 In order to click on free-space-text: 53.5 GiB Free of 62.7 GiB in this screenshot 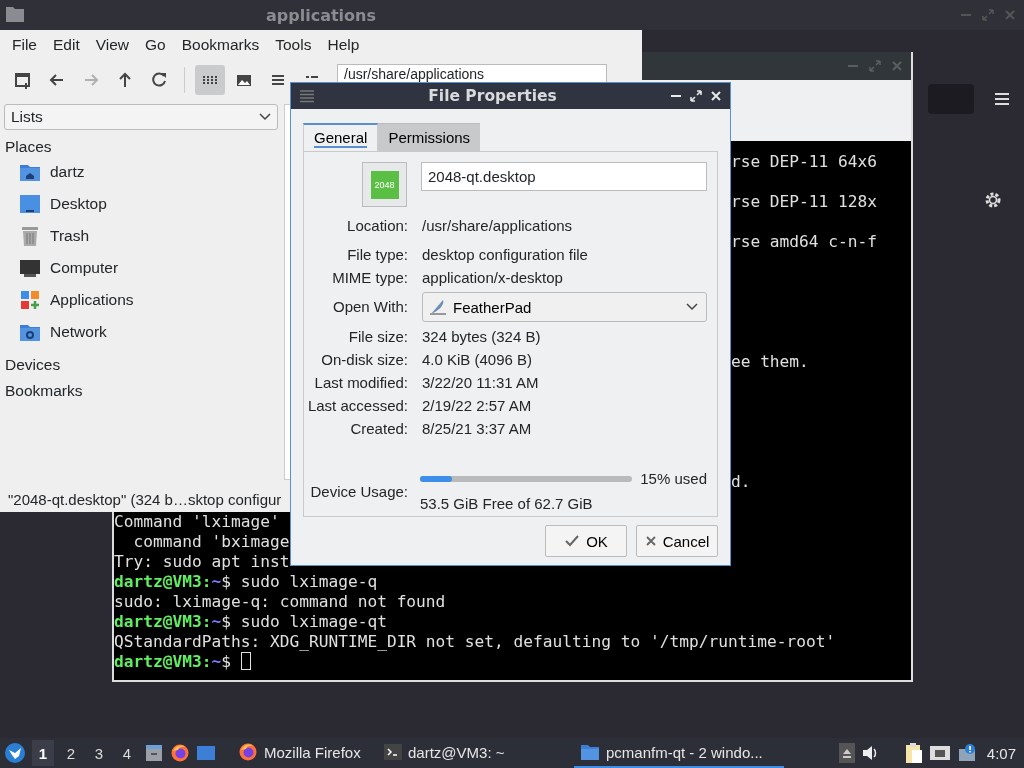, I will do `click(506, 503)`.